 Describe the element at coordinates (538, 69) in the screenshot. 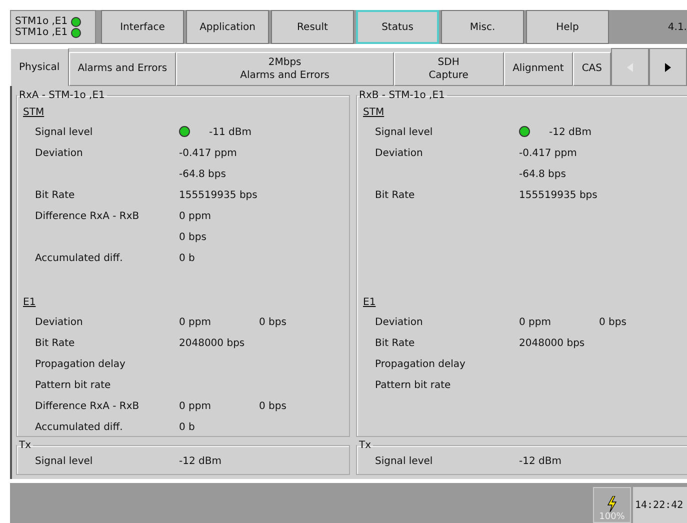

I see `sub-tab: Alignment` at that location.